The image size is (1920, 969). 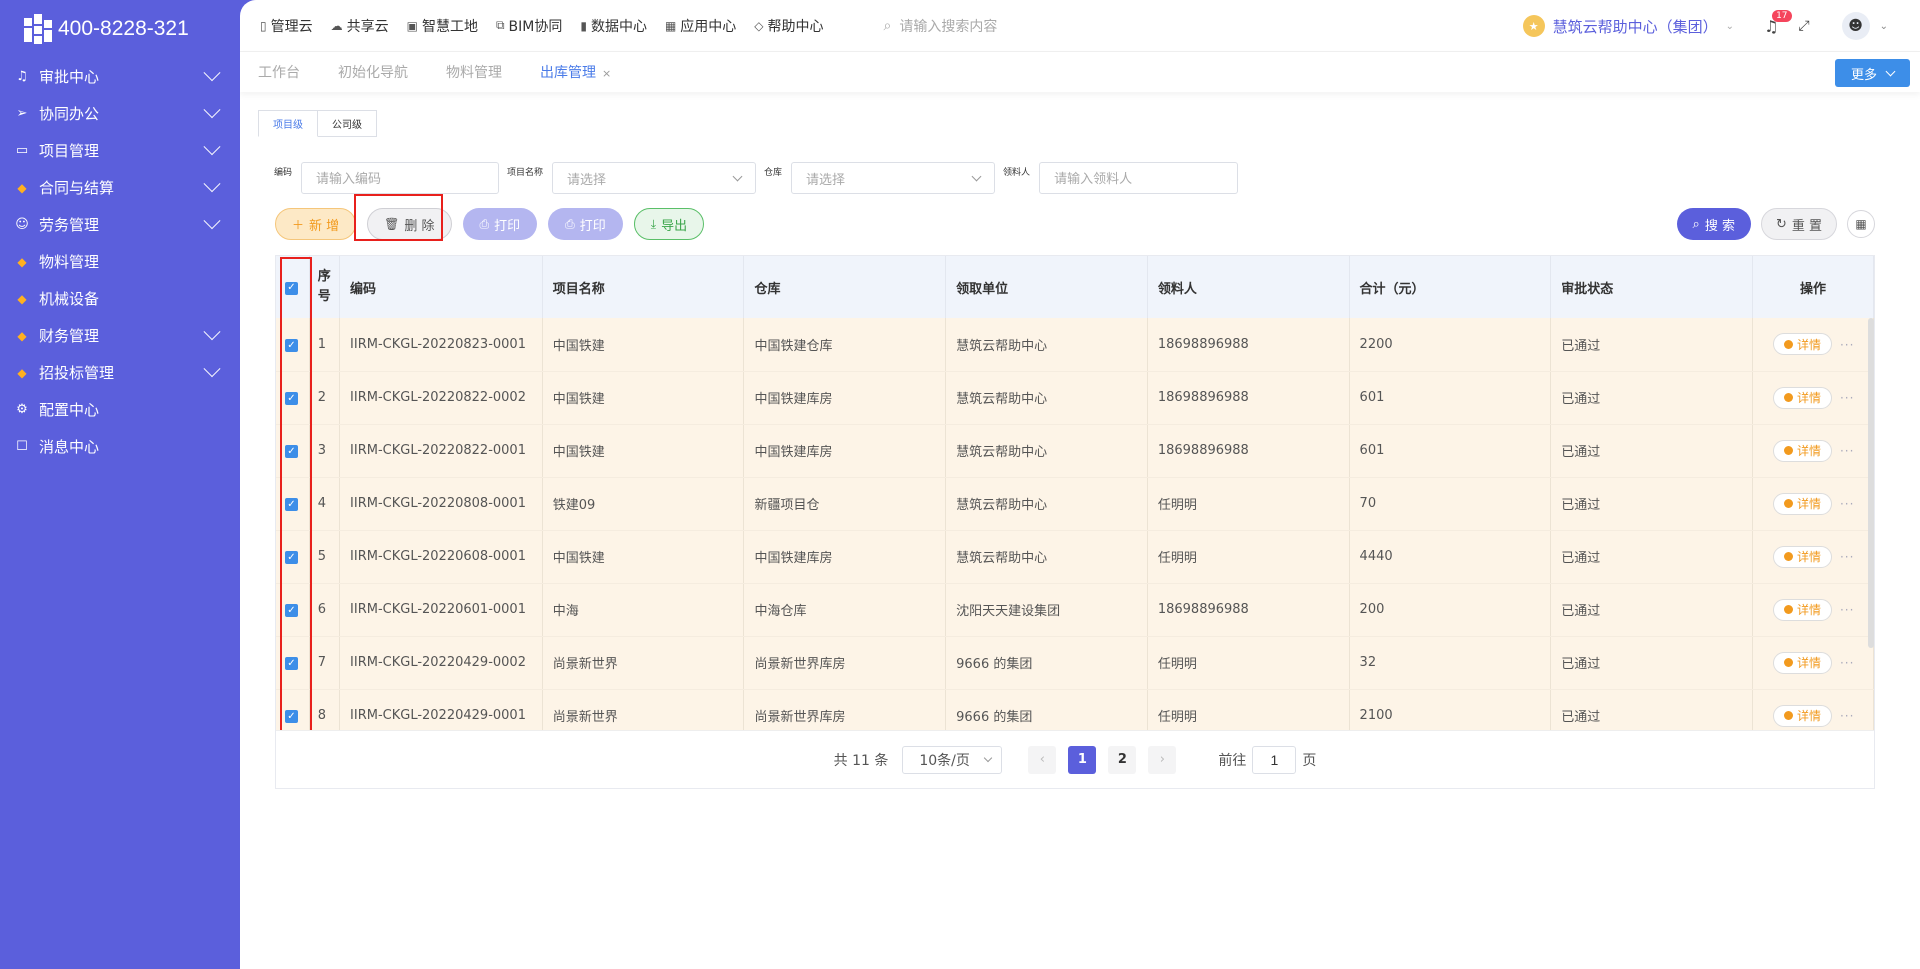 What do you see at coordinates (120, 372) in the screenshot?
I see `sidebar-item-8: ◆ 招投标管理` at bounding box center [120, 372].